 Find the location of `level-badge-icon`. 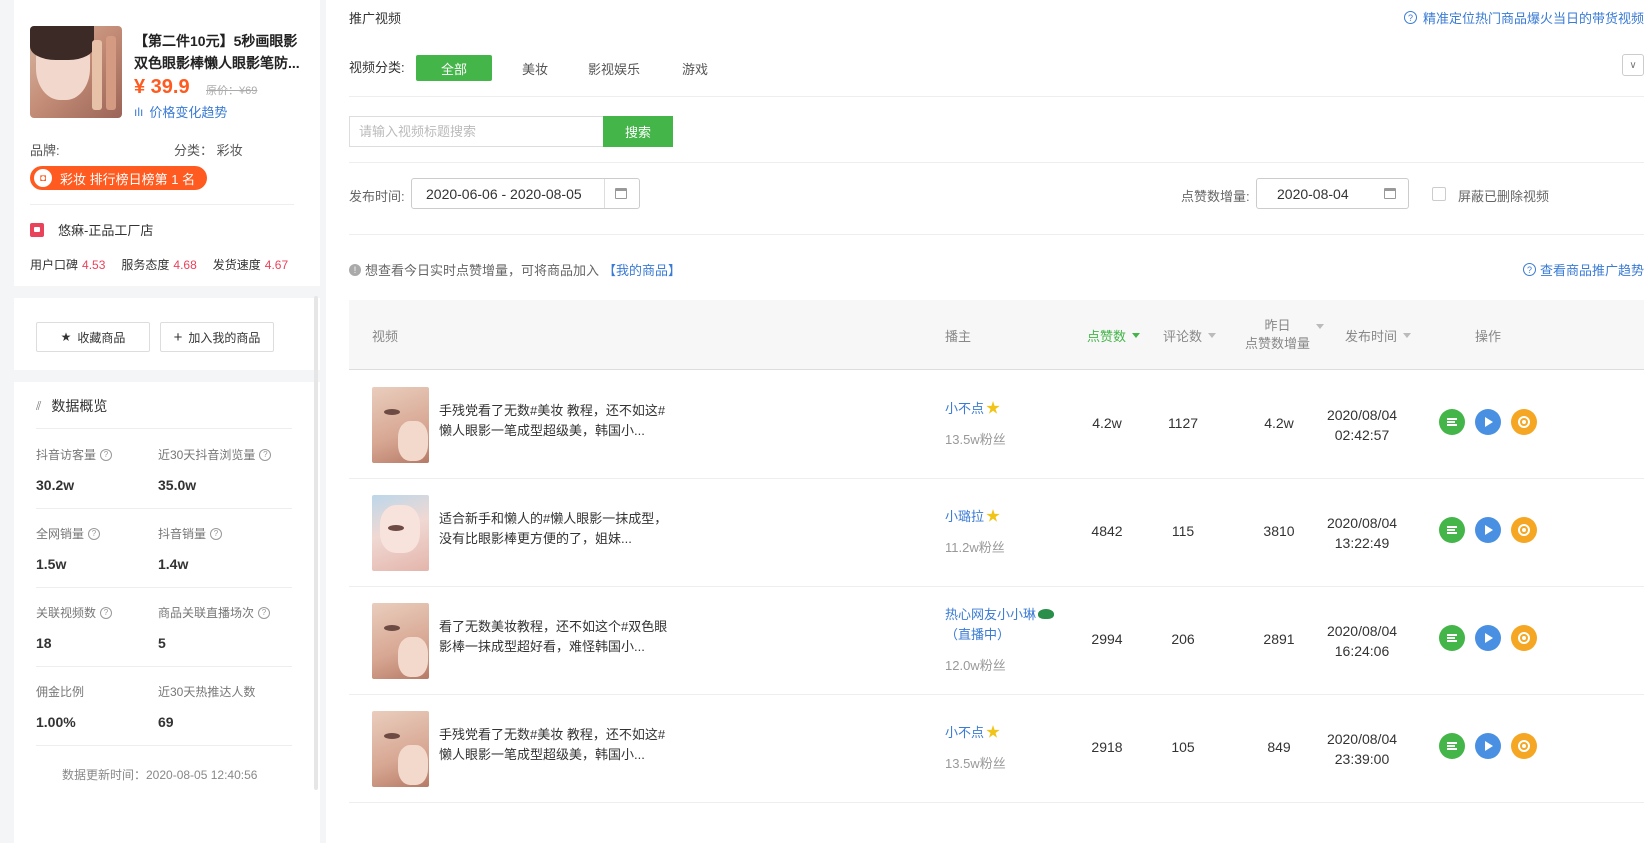

level-badge-icon is located at coordinates (993, 407).